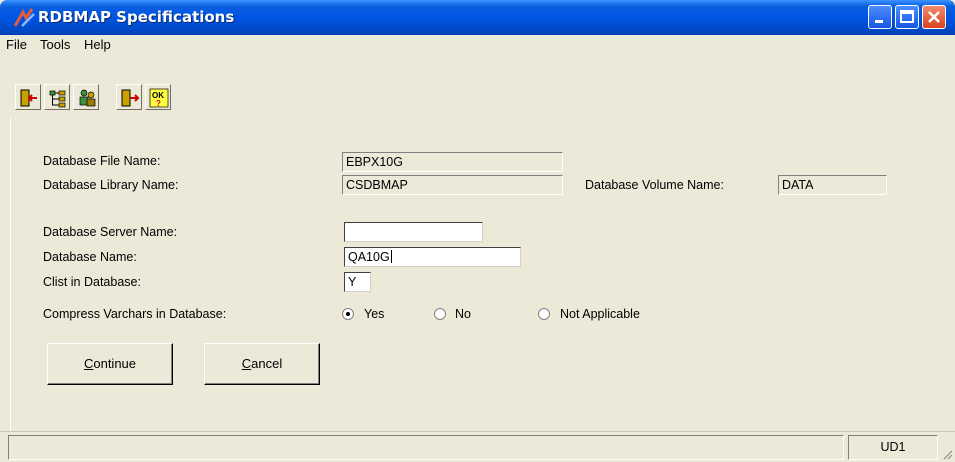 The image size is (955, 462). I want to click on cancel-button: Cancel, so click(262, 364).